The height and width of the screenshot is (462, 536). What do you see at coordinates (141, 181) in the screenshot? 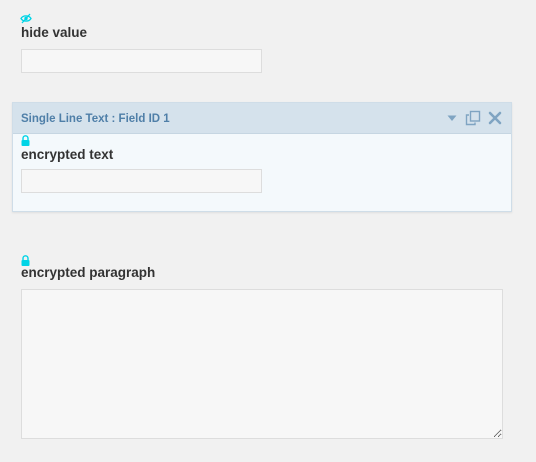
I see `encrypted-text-input` at bounding box center [141, 181].